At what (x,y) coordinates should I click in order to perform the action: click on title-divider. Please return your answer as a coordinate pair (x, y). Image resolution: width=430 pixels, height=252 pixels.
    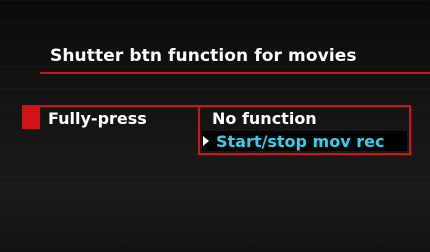
    Looking at the image, I should click on (235, 73).